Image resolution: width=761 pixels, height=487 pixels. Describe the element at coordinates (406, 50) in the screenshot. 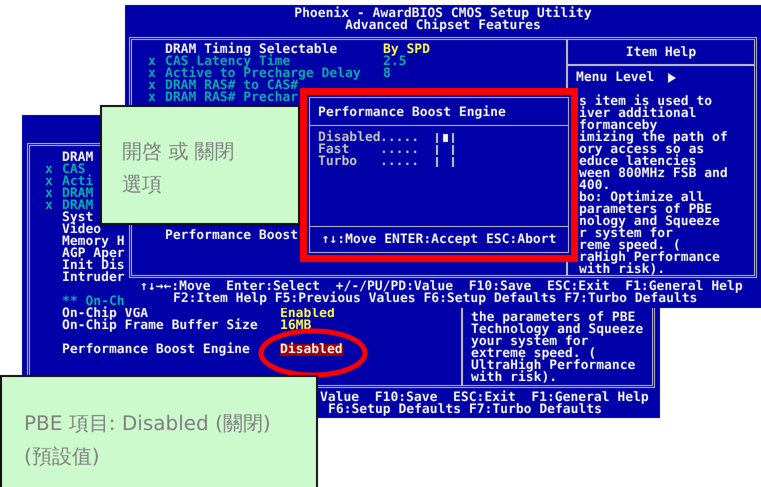

I see `setting-value: By SPD` at that location.